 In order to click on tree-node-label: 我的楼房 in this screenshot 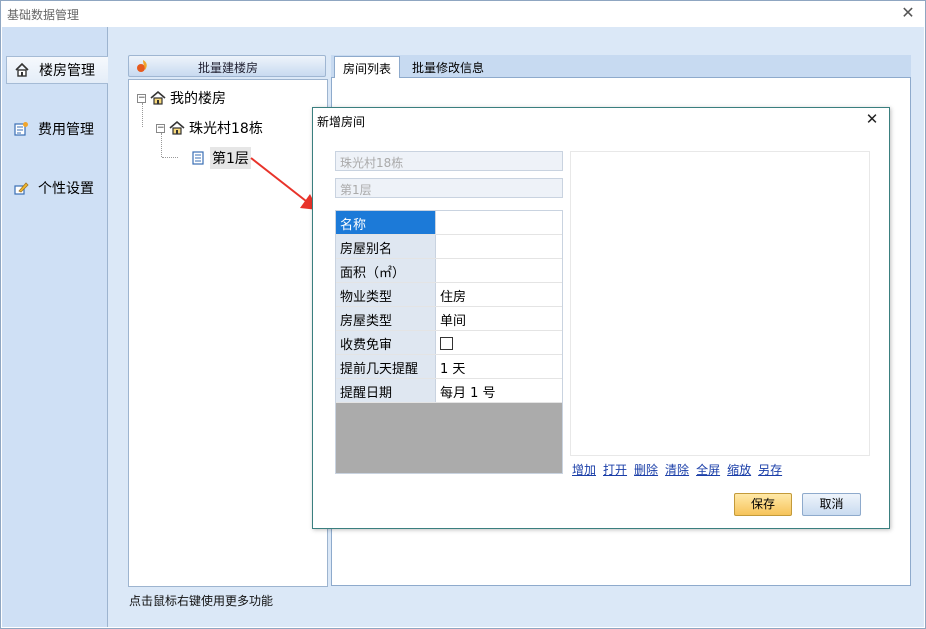, I will do `click(198, 99)`.